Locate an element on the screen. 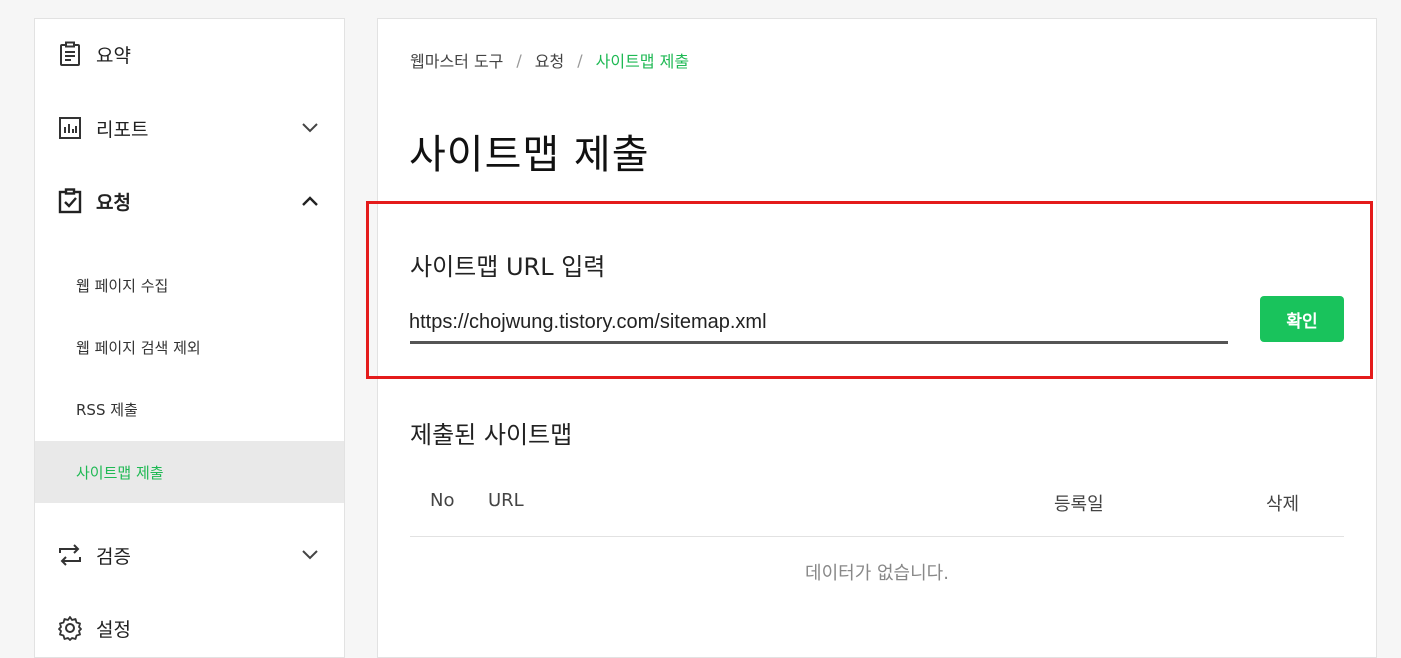 The height and width of the screenshot is (658, 1401). chevron-up-icon is located at coordinates (310, 201).